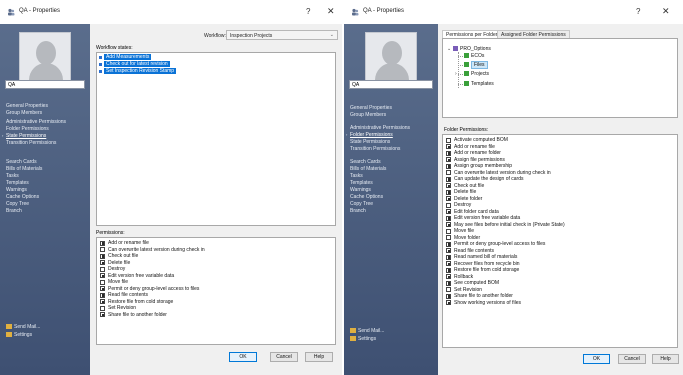 The image size is (683, 375). Describe the element at coordinates (282, 35) in the screenshot. I see `workflow-dropdown: Inspection Projects ⌄` at that location.